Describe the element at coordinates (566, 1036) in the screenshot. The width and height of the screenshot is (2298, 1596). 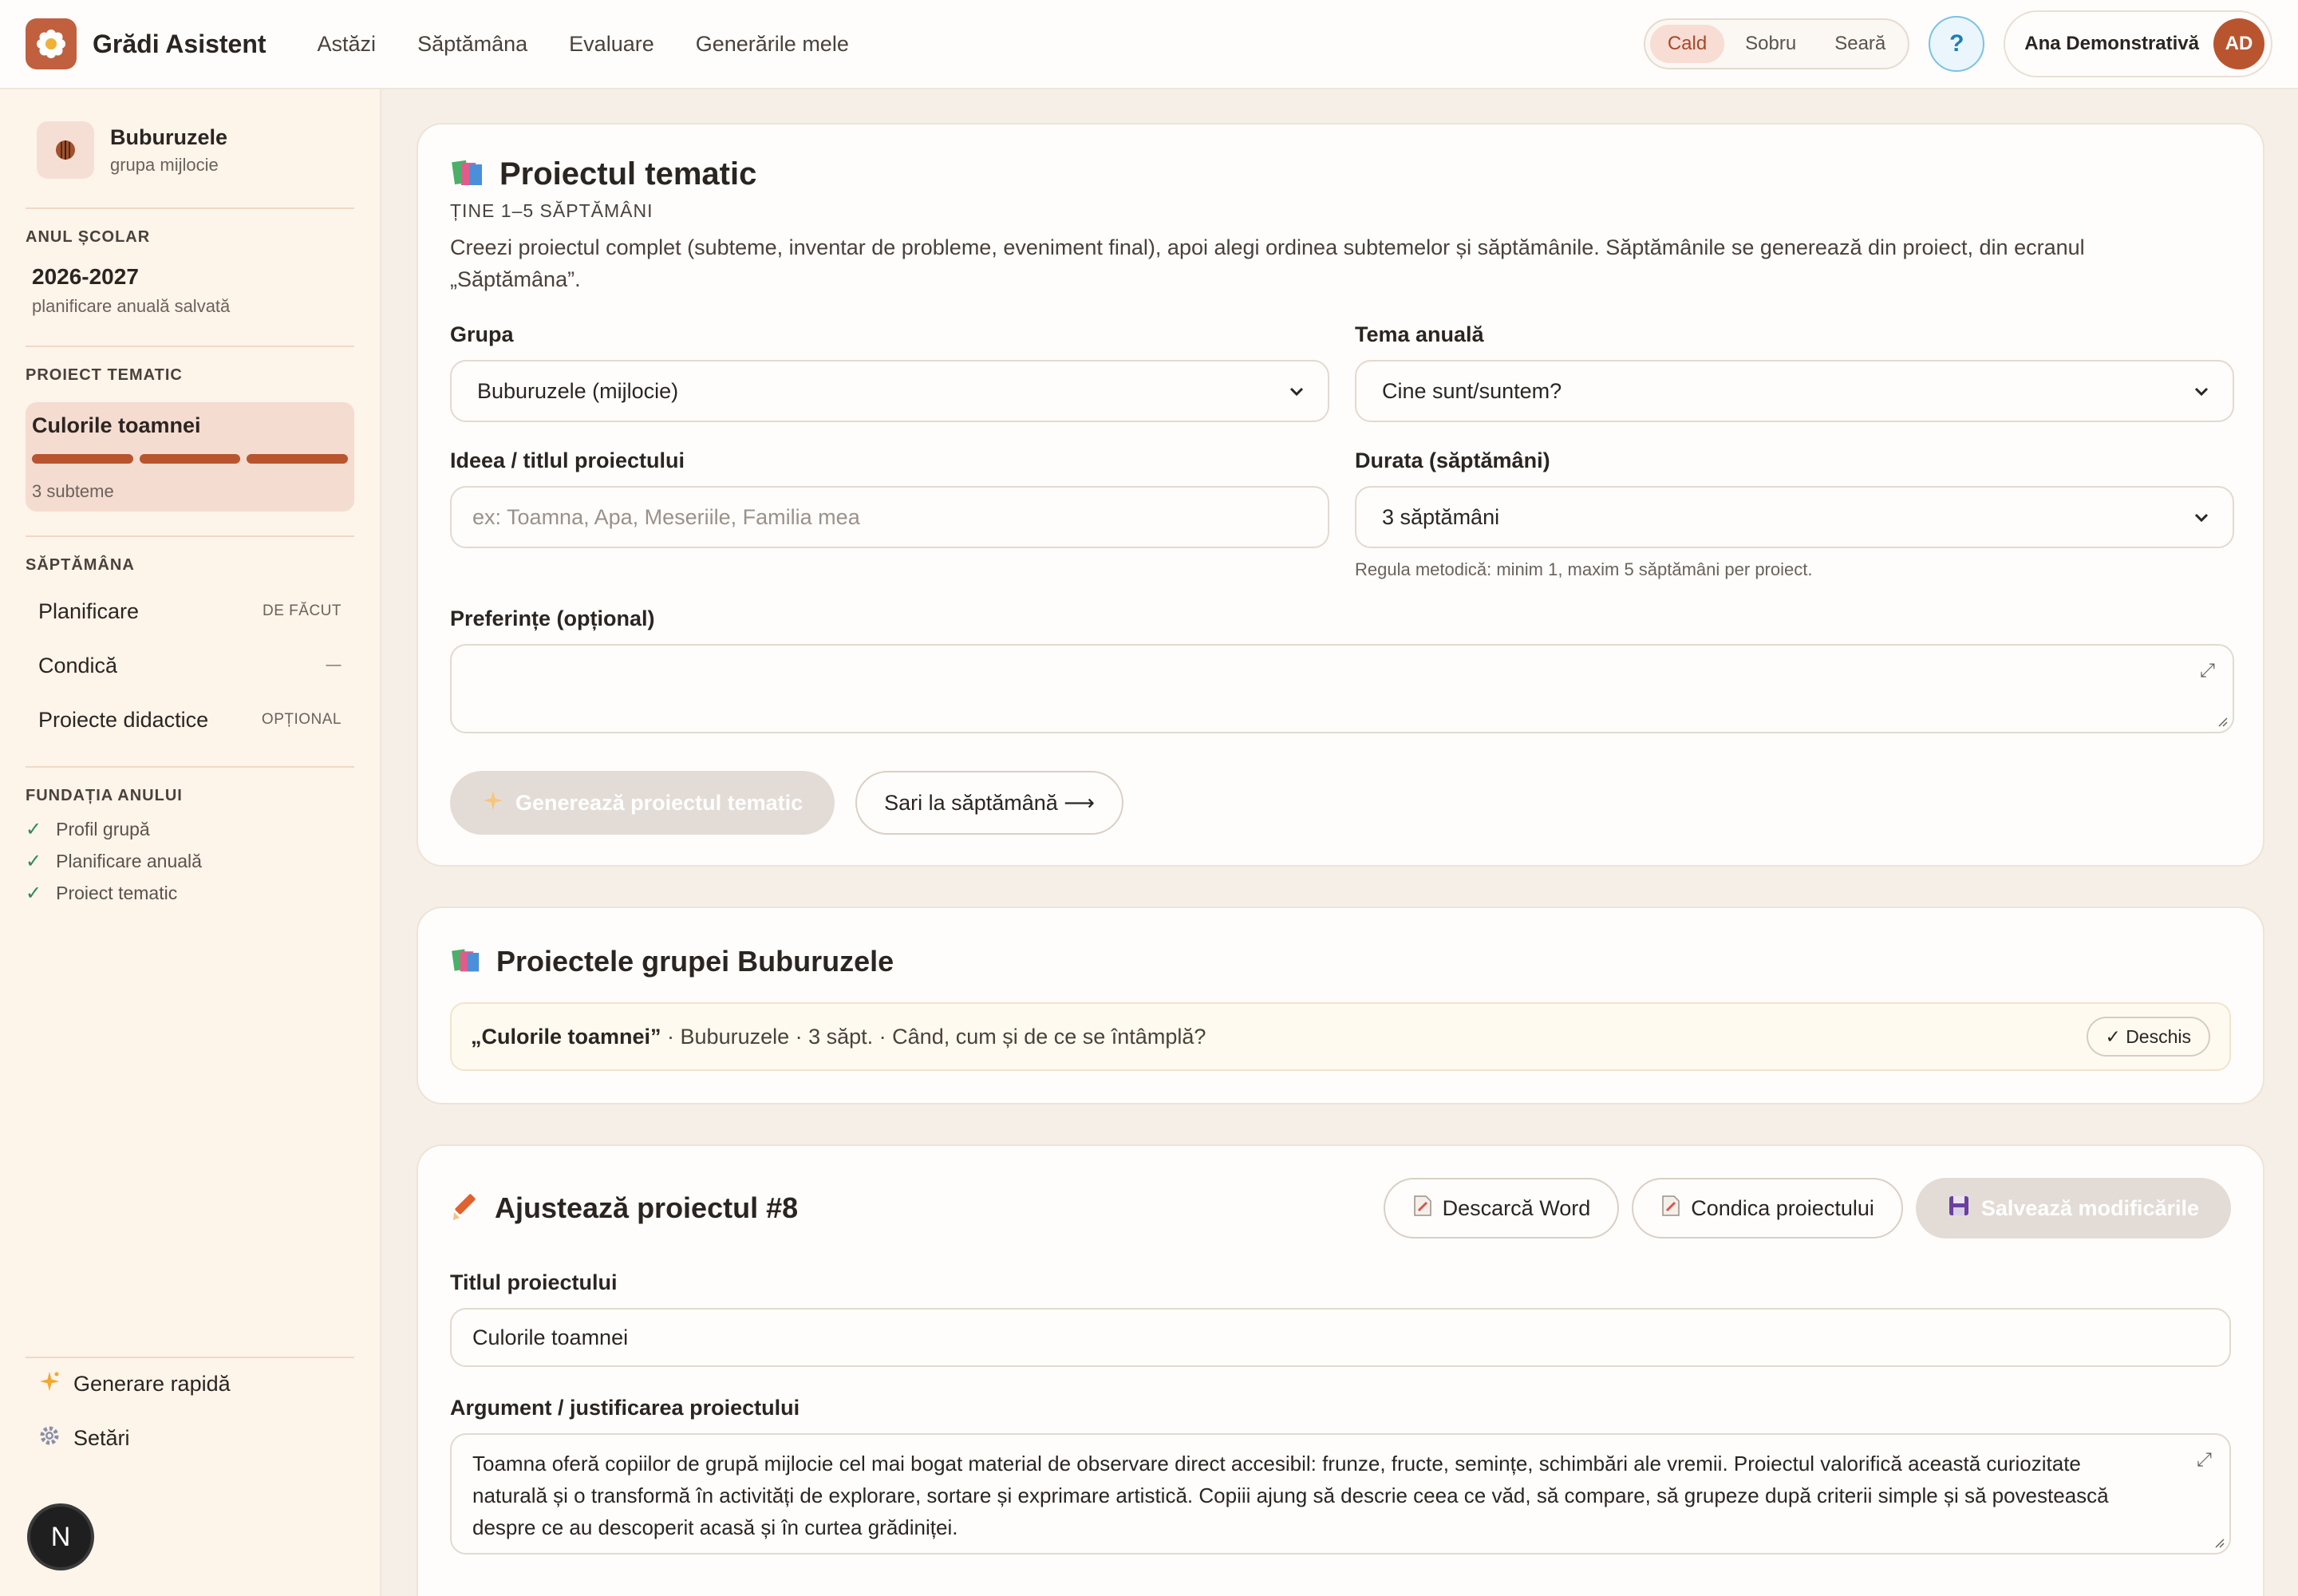
I see `project-row-title: „Culorile toamnei”` at that location.